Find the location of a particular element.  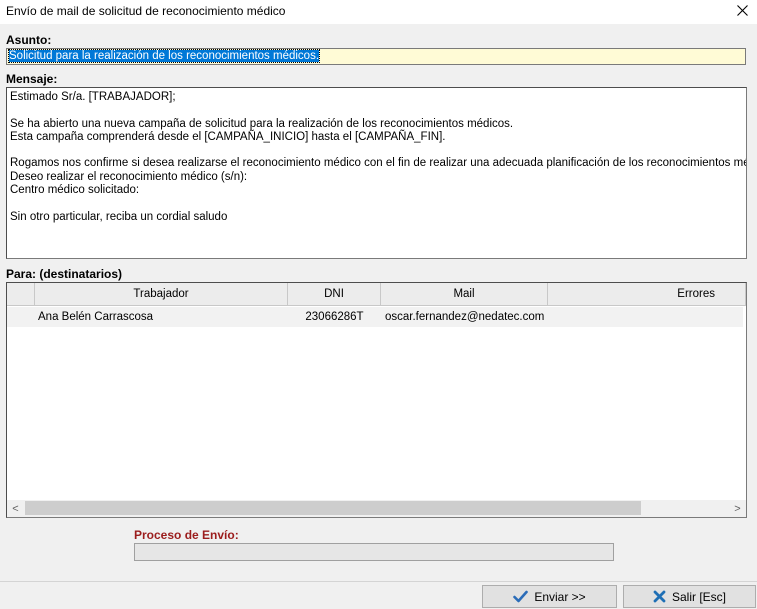

column-header-trabajador: Trabajador is located at coordinates (161, 294).